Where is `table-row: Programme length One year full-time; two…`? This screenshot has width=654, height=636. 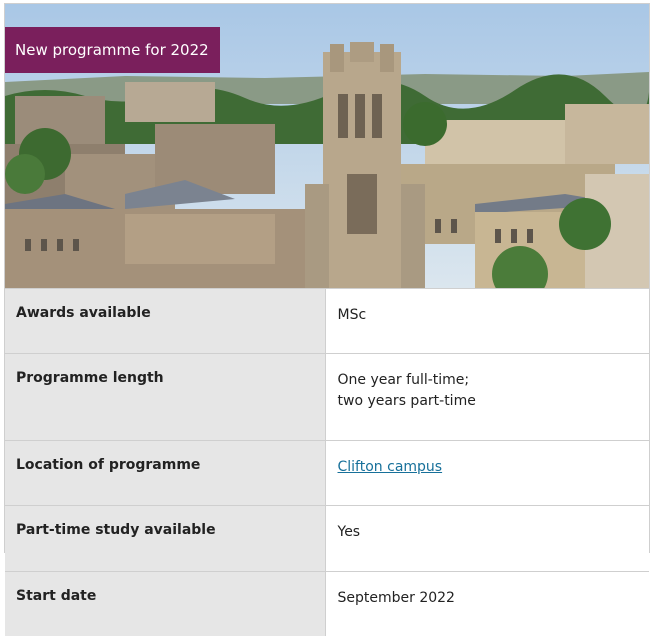 table-row: Programme length One year full-time; two… is located at coordinates (327, 397).